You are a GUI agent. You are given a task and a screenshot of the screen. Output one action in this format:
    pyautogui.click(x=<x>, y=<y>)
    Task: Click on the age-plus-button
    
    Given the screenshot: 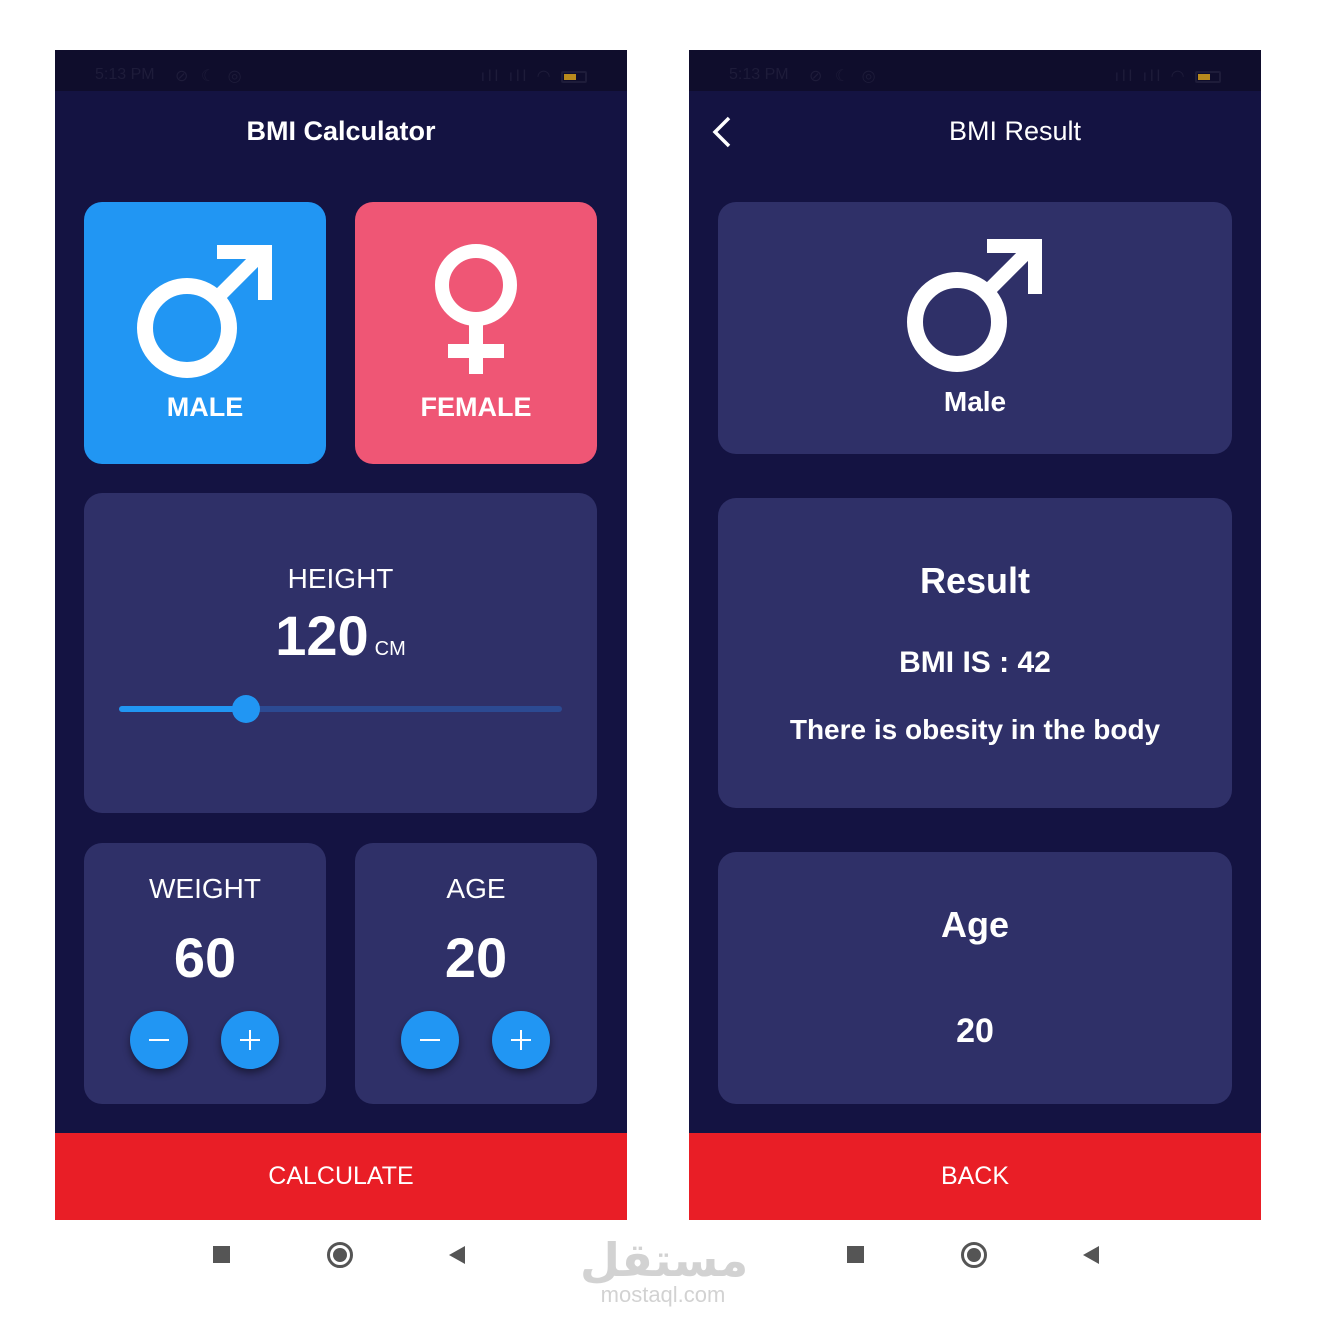 What is the action you would take?
    pyautogui.click(x=521, y=1040)
    